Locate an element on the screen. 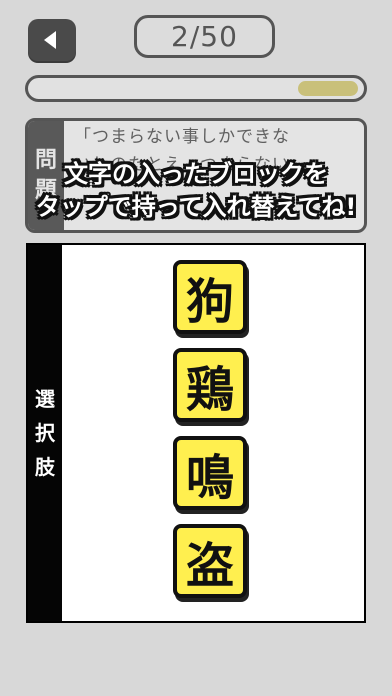 The height and width of the screenshot is (696, 392). character-tile: 鶏 is located at coordinates (210, 385).